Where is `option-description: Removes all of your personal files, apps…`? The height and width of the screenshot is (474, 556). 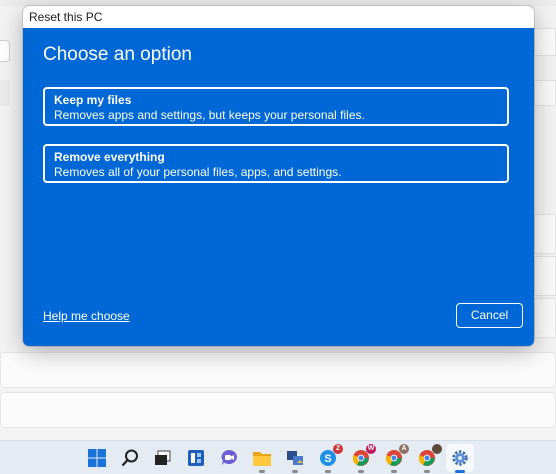
option-description: Removes all of your personal files, apps… is located at coordinates (198, 172).